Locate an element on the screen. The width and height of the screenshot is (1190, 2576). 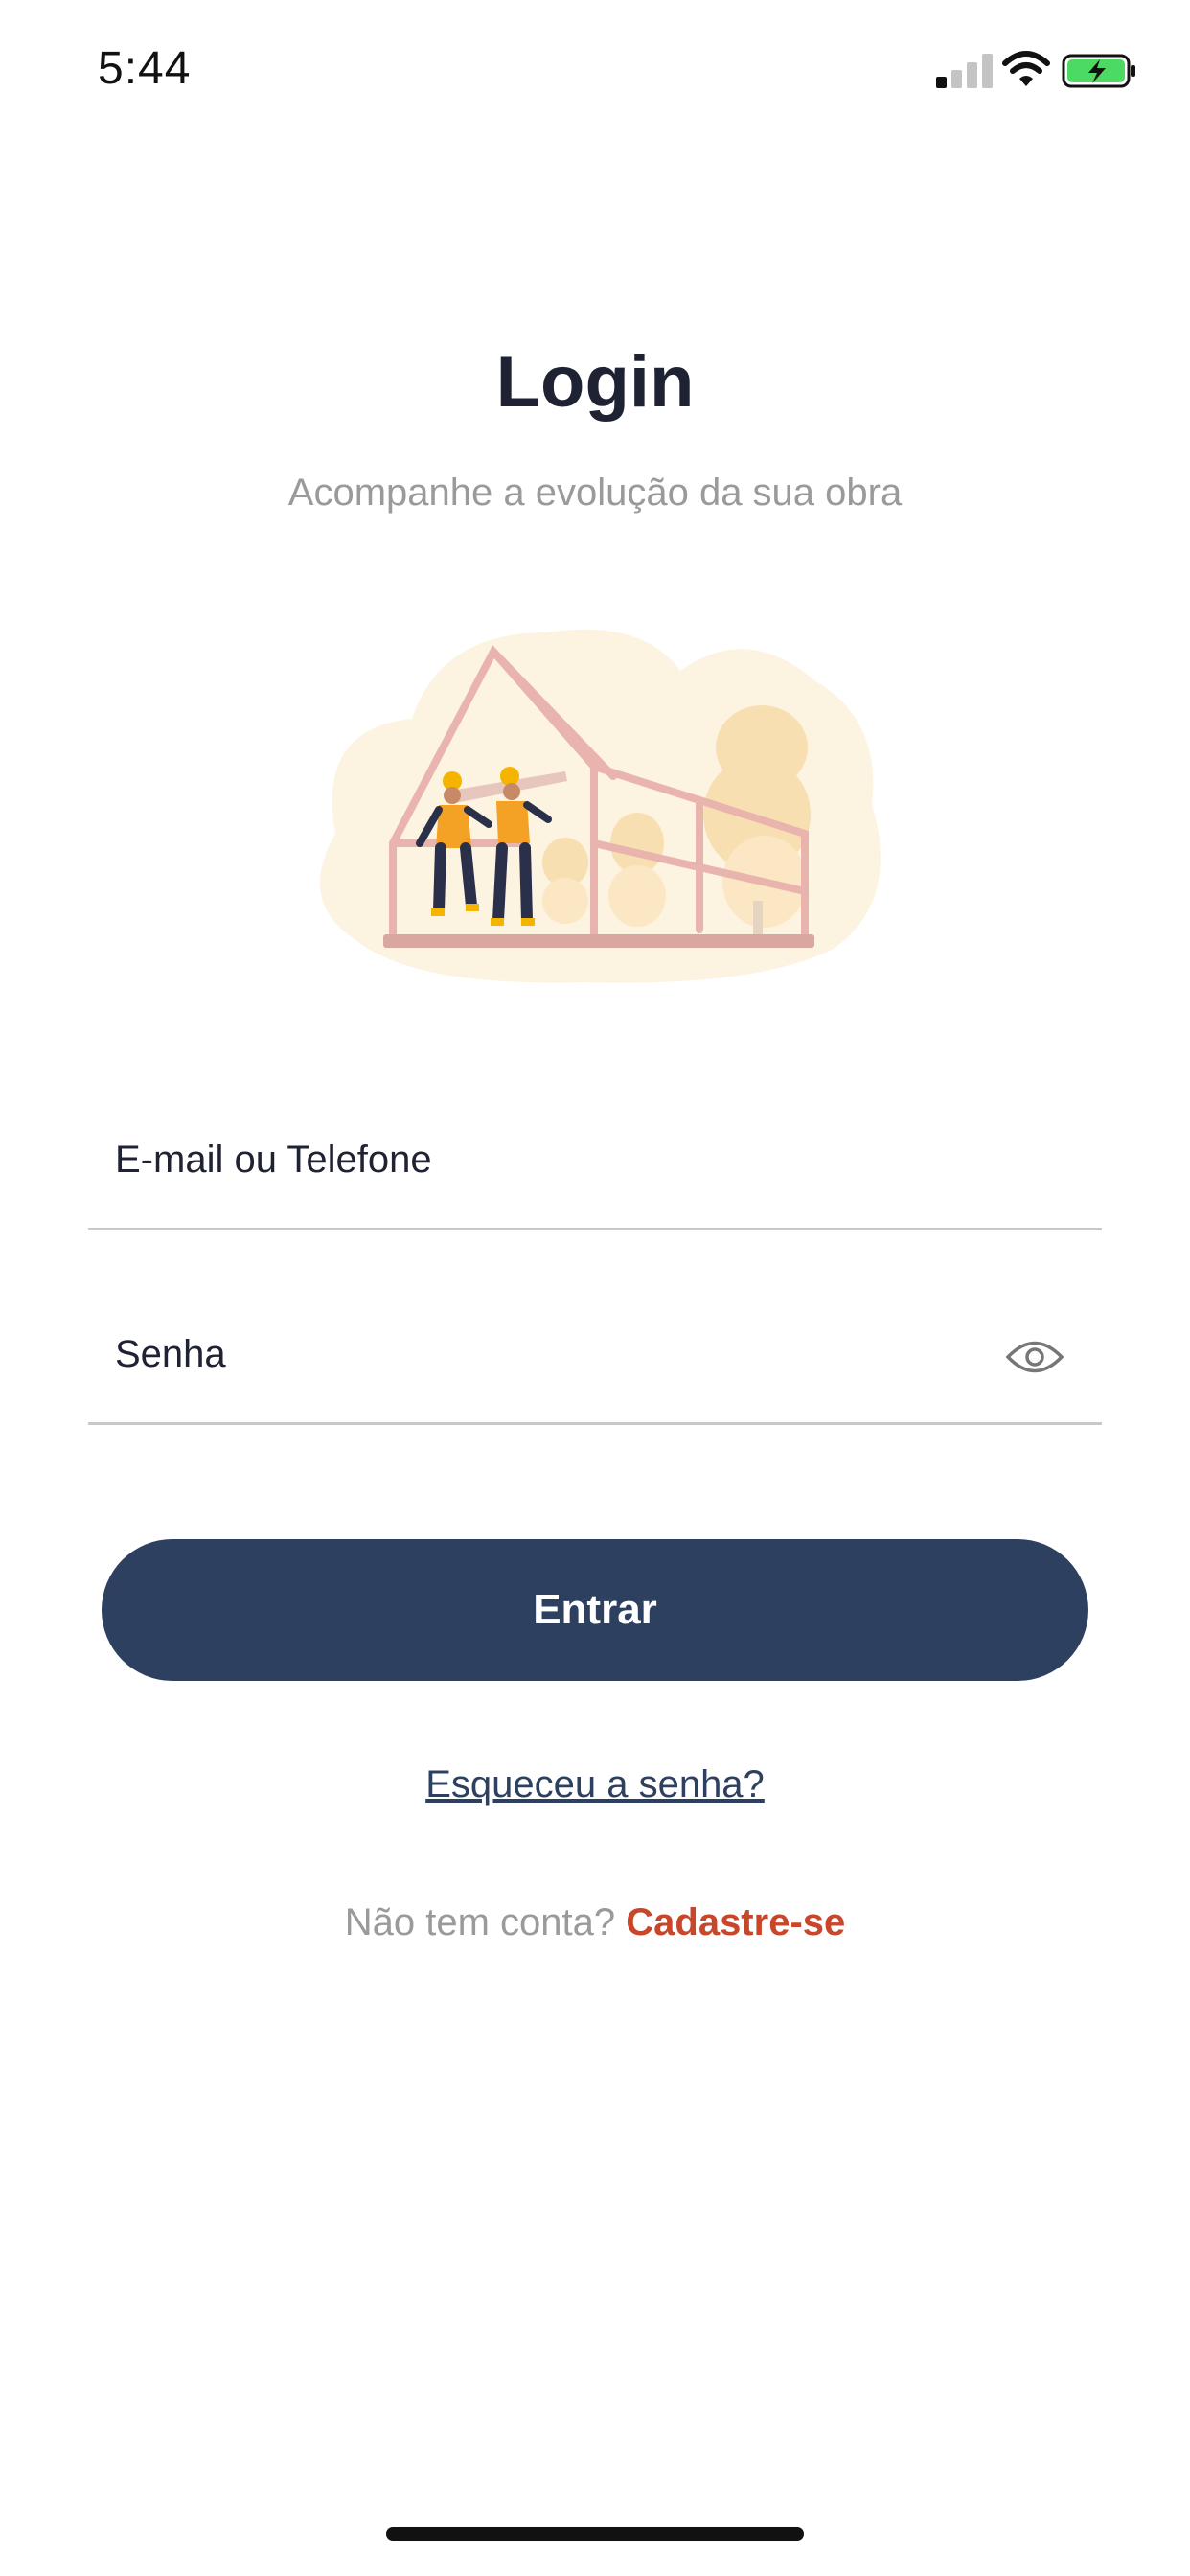
home-indicator is located at coordinates (595, 2534).